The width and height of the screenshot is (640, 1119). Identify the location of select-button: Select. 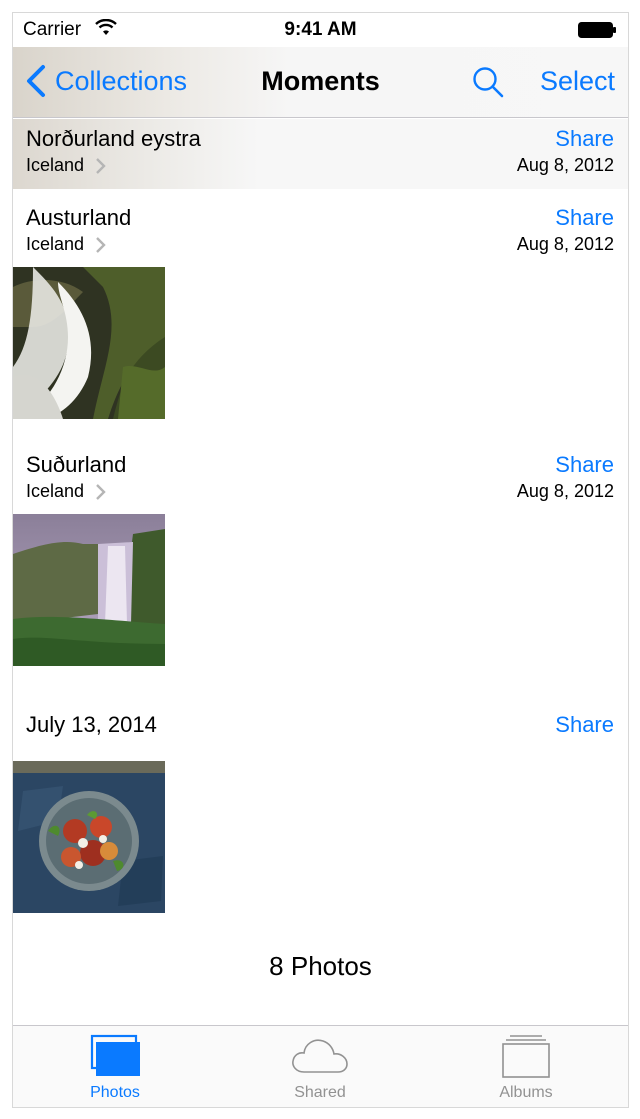
(577, 81).